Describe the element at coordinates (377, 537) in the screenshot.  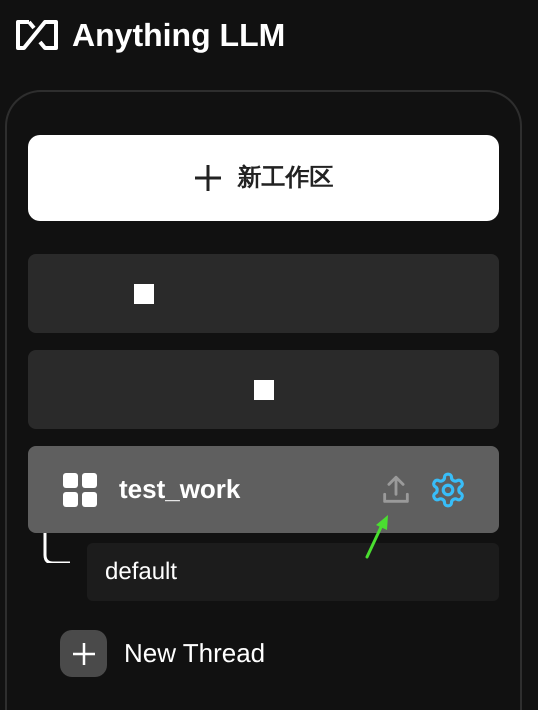
I see `arrow-icon` at that location.